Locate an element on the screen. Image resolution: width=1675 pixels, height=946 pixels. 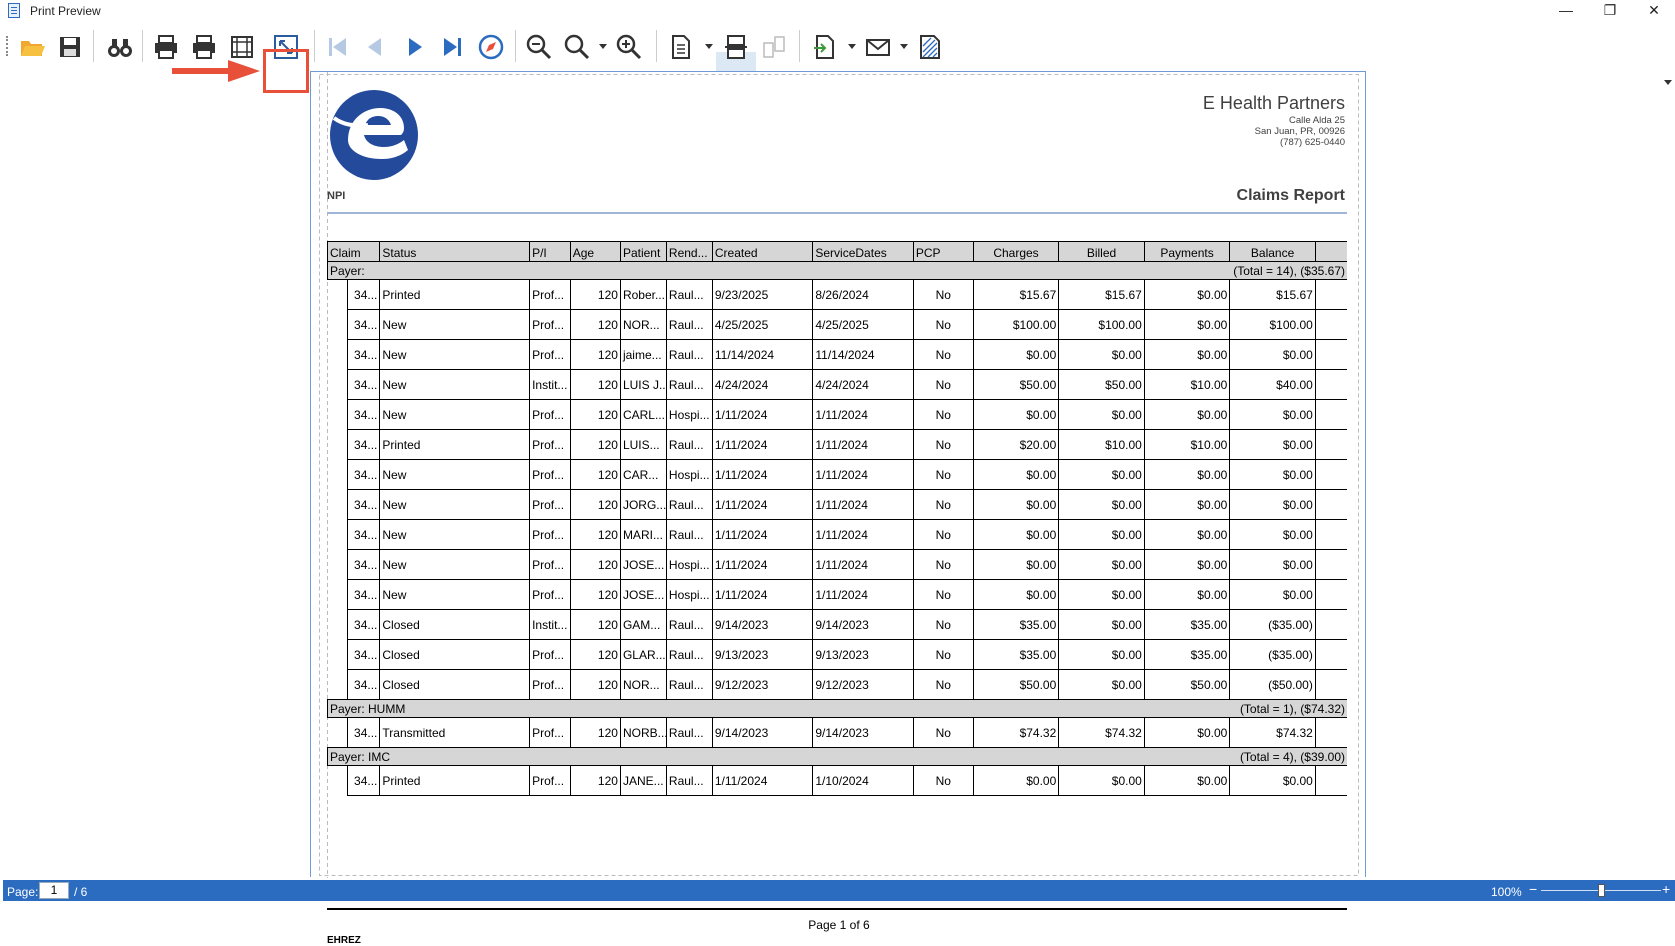
multiple-pages-button is located at coordinates (681, 47).